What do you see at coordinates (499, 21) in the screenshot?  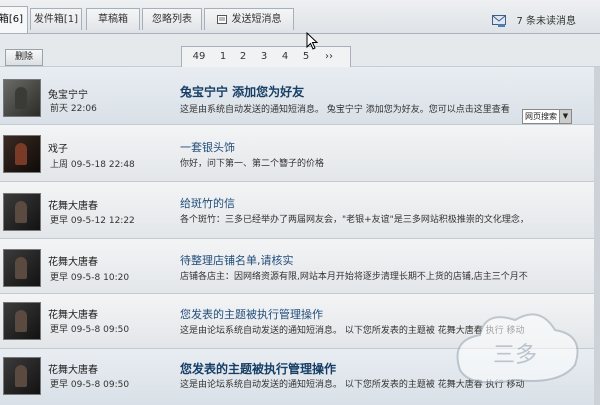 I see `message-icon` at bounding box center [499, 21].